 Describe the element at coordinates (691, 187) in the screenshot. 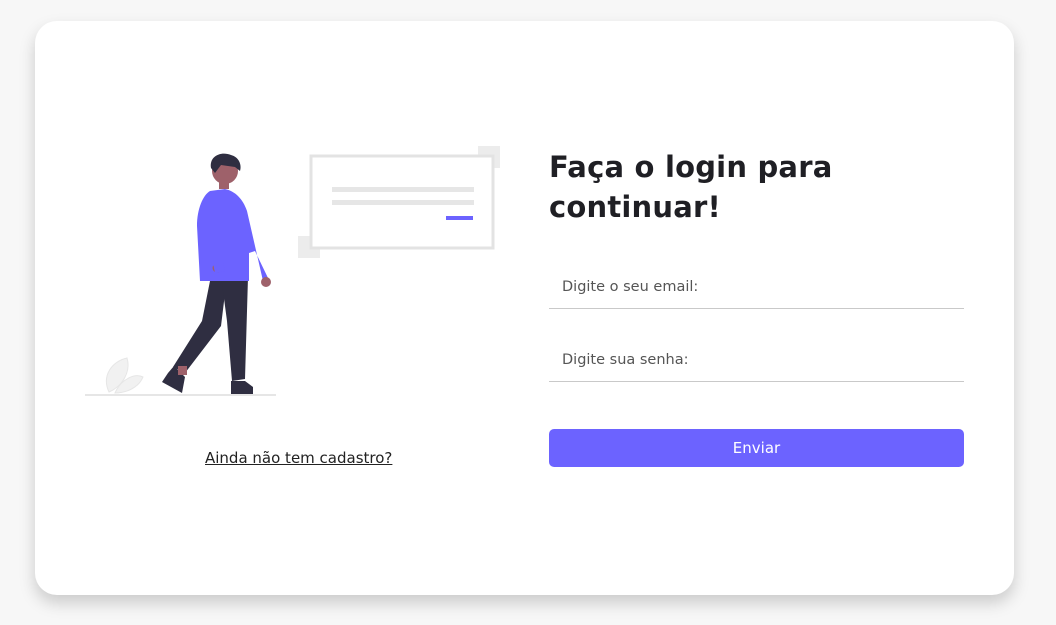

I see `login-heading: Faça o login para continuar!` at that location.